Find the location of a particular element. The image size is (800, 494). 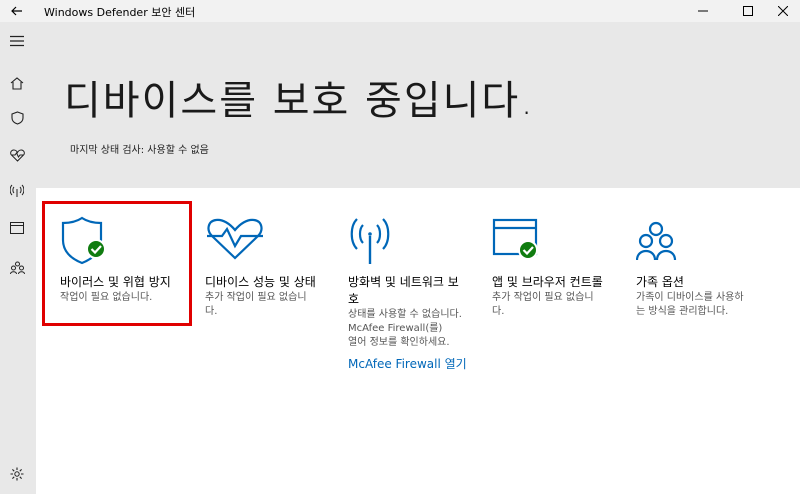

card-device-health: 디바이스 성능 및 상태 추가 작업이 필요 없습니 다. is located at coordinates (270, 266).